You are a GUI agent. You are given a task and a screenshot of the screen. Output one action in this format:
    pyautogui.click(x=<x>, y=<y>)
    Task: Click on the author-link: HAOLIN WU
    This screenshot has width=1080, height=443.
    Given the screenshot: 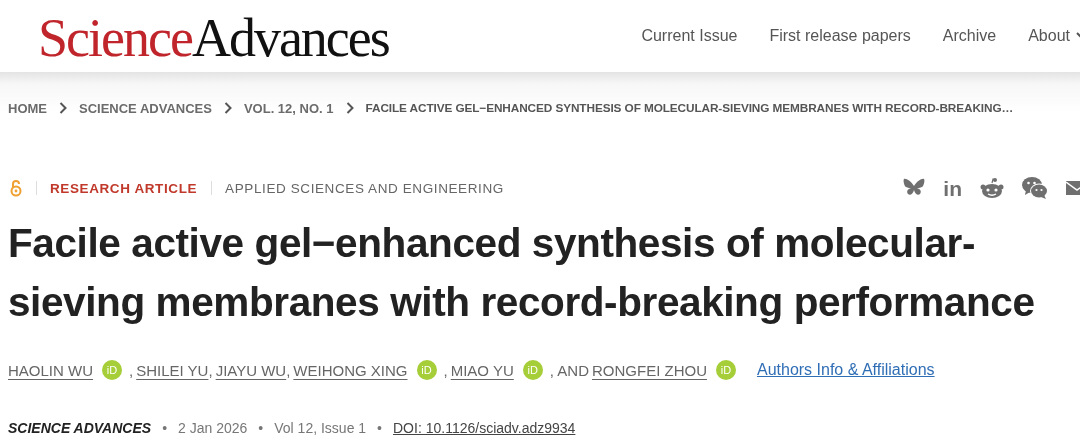 What is the action you would take?
    pyautogui.click(x=50, y=370)
    